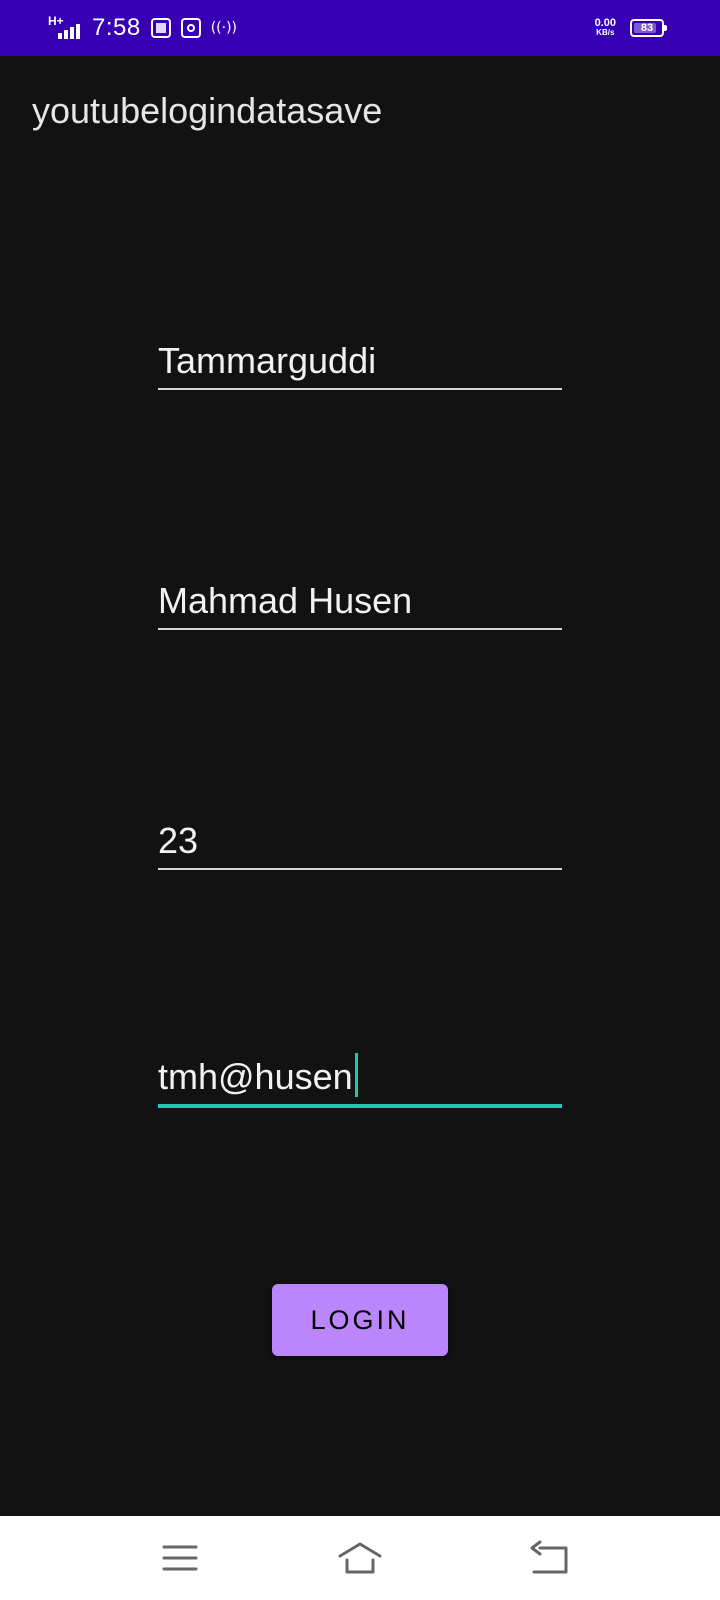 The height and width of the screenshot is (1600, 720). I want to click on last-name-value: Mahmad Husen, so click(285, 600).